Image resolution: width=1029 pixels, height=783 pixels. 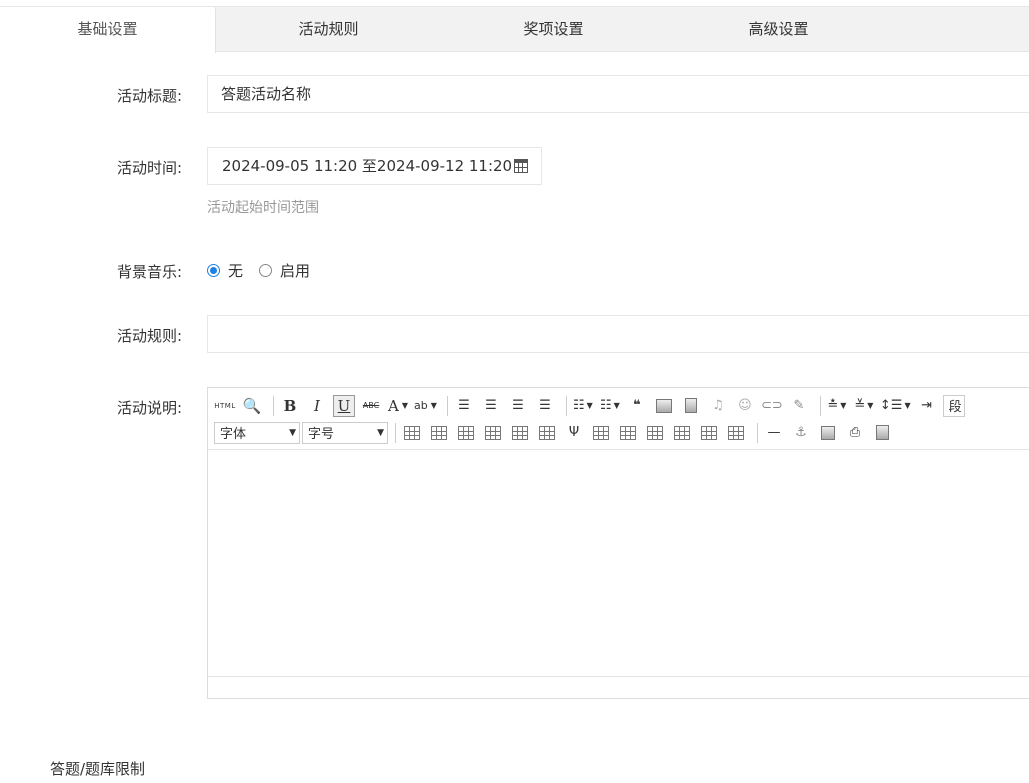 I want to click on music-radio-group: 无 启用, so click(x=266, y=270).